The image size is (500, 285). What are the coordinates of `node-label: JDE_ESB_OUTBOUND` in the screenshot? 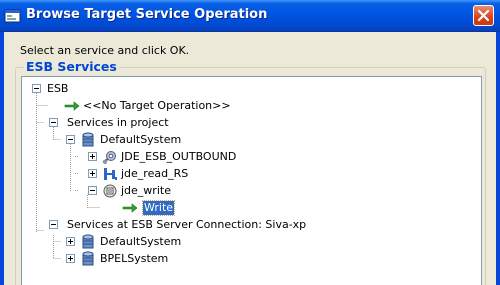 It's located at (179, 156).